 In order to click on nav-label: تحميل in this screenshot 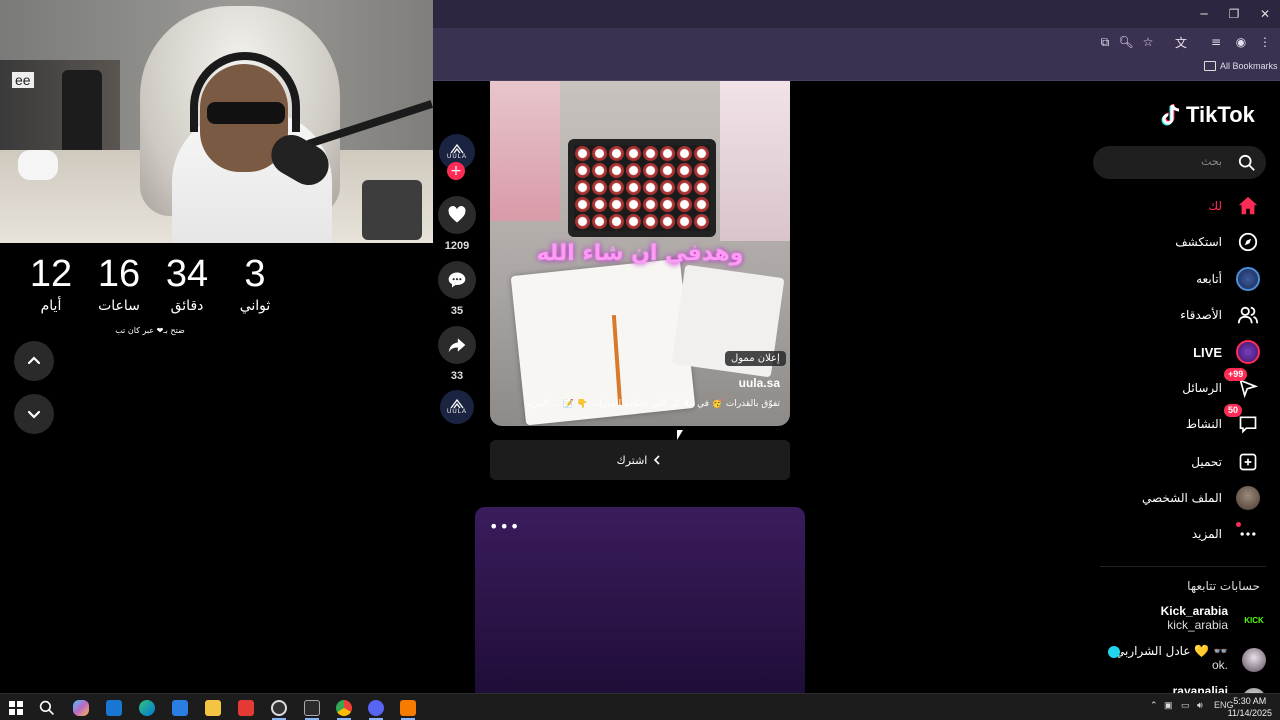, I will do `click(1206, 462)`.